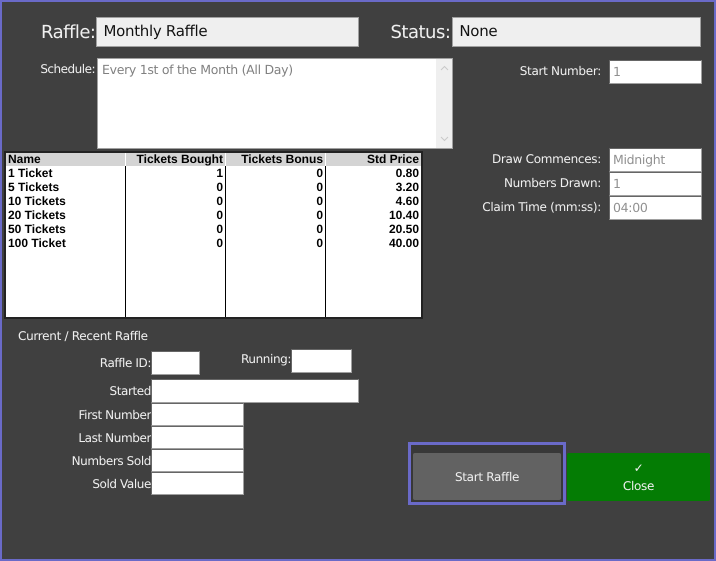  Describe the element at coordinates (175, 363) in the screenshot. I see `raffle-id-field` at that location.